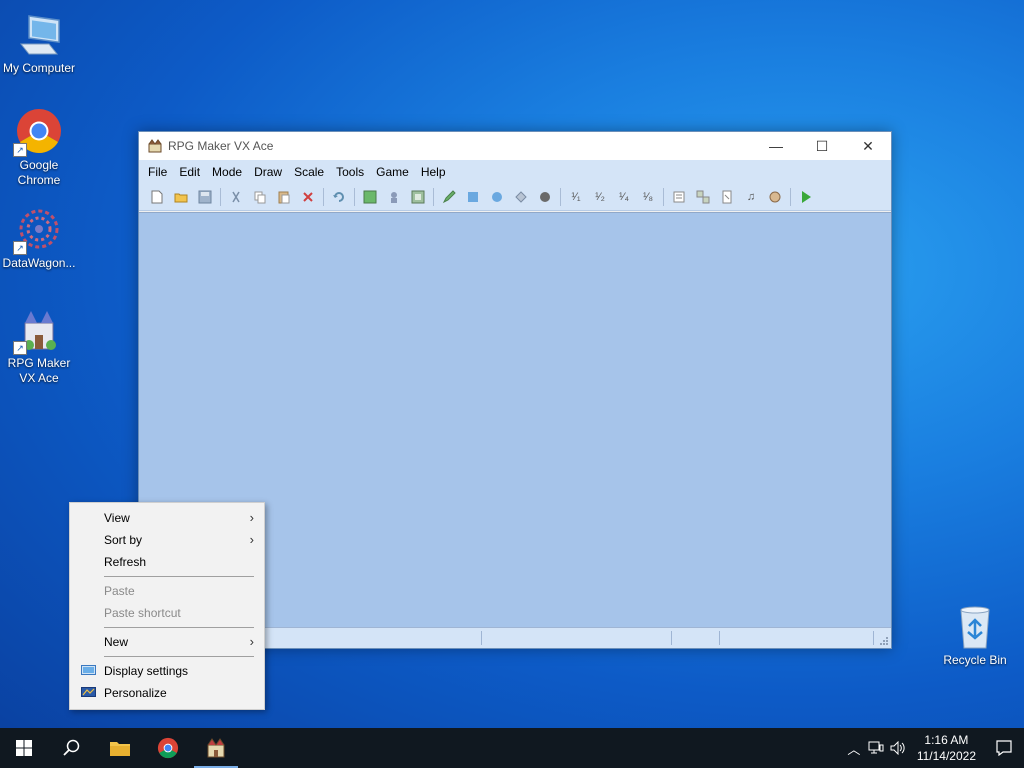  I want to click on chevron-right-icon: ›, so click(251, 517).